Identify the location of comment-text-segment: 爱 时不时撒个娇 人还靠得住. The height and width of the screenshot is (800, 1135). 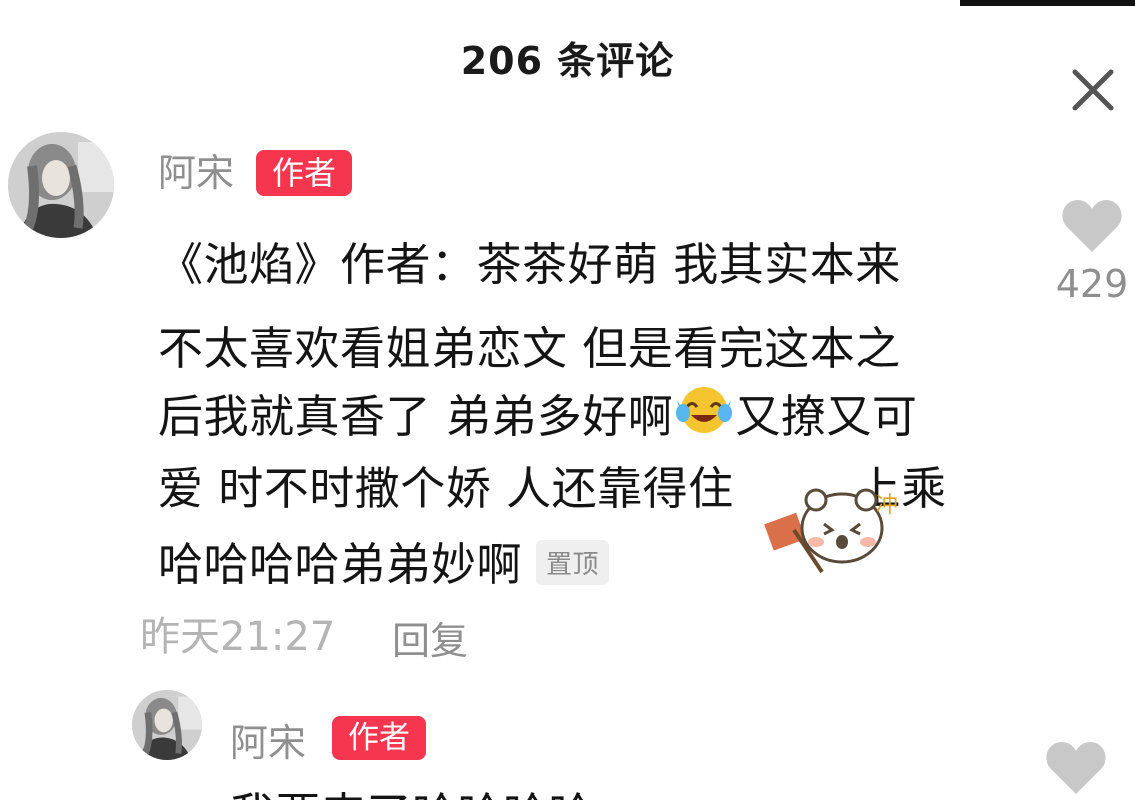
(446, 488).